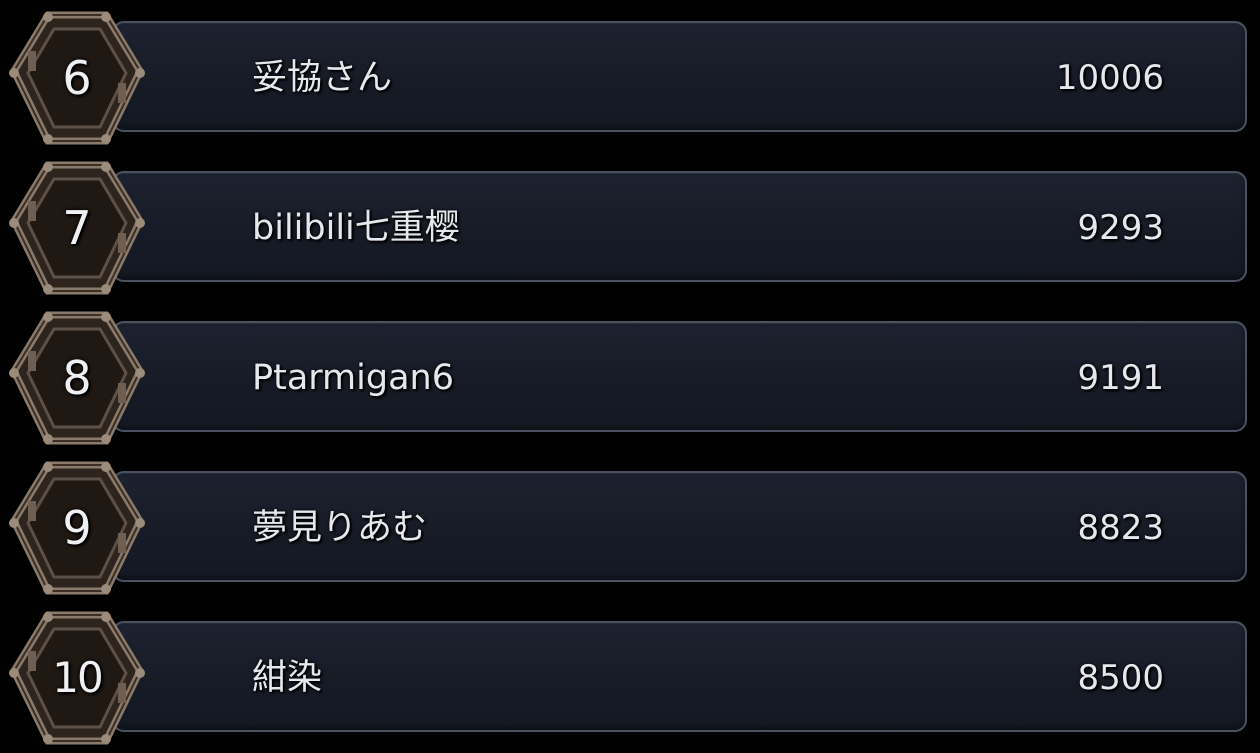 This screenshot has width=1260, height=753. I want to click on rank-badge: 7, so click(77, 228).